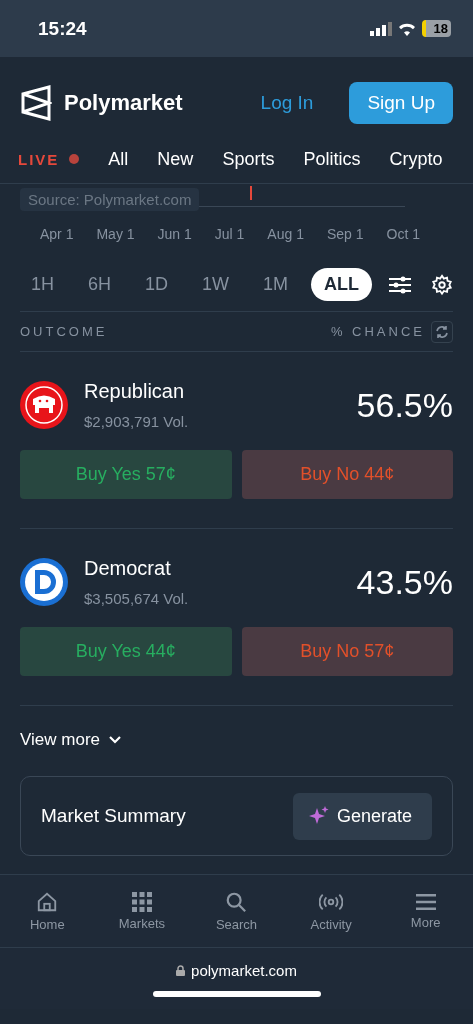 The image size is (473, 1024). What do you see at coordinates (244, 970) in the screenshot?
I see `url-text: polymarket.com` at bounding box center [244, 970].